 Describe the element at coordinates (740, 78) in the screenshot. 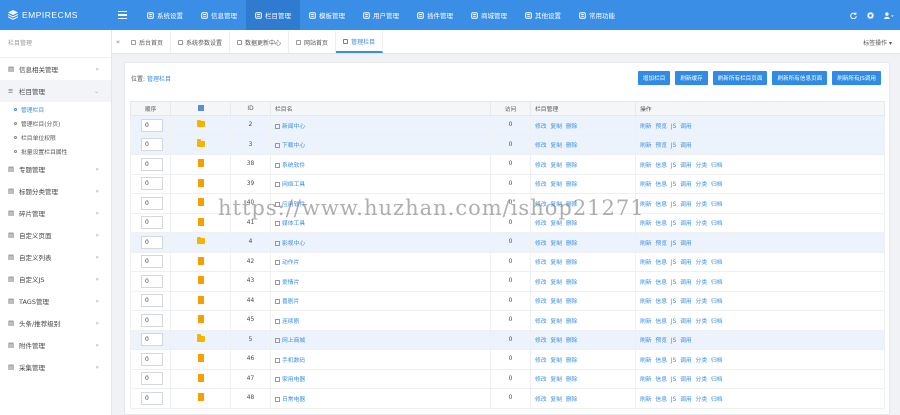

I see `action-button-2: 刷新所有栏目页面` at that location.